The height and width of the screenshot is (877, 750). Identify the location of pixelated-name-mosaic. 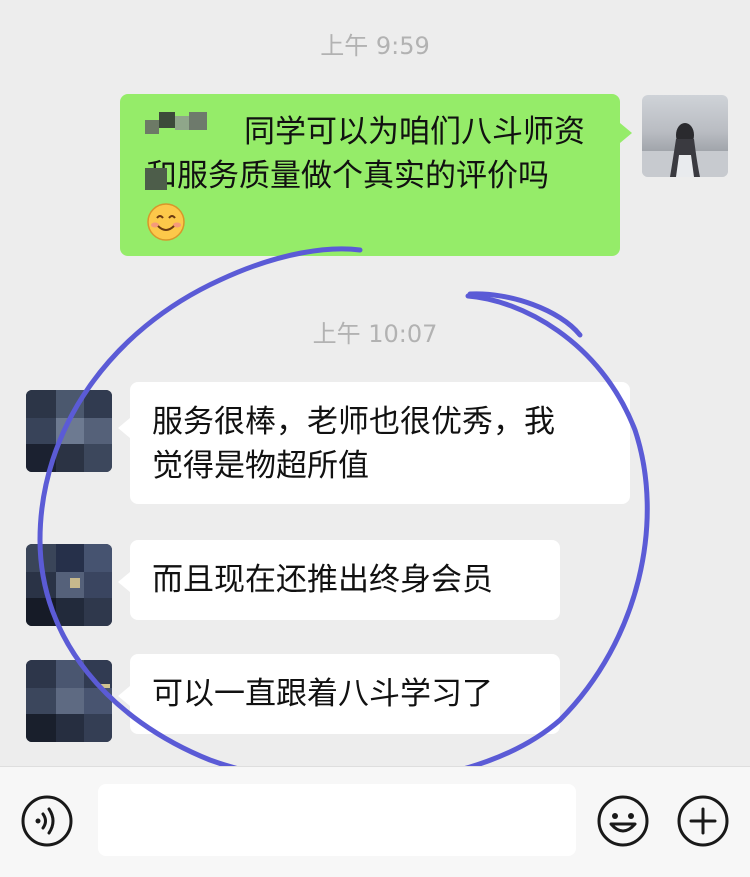
(176, 151).